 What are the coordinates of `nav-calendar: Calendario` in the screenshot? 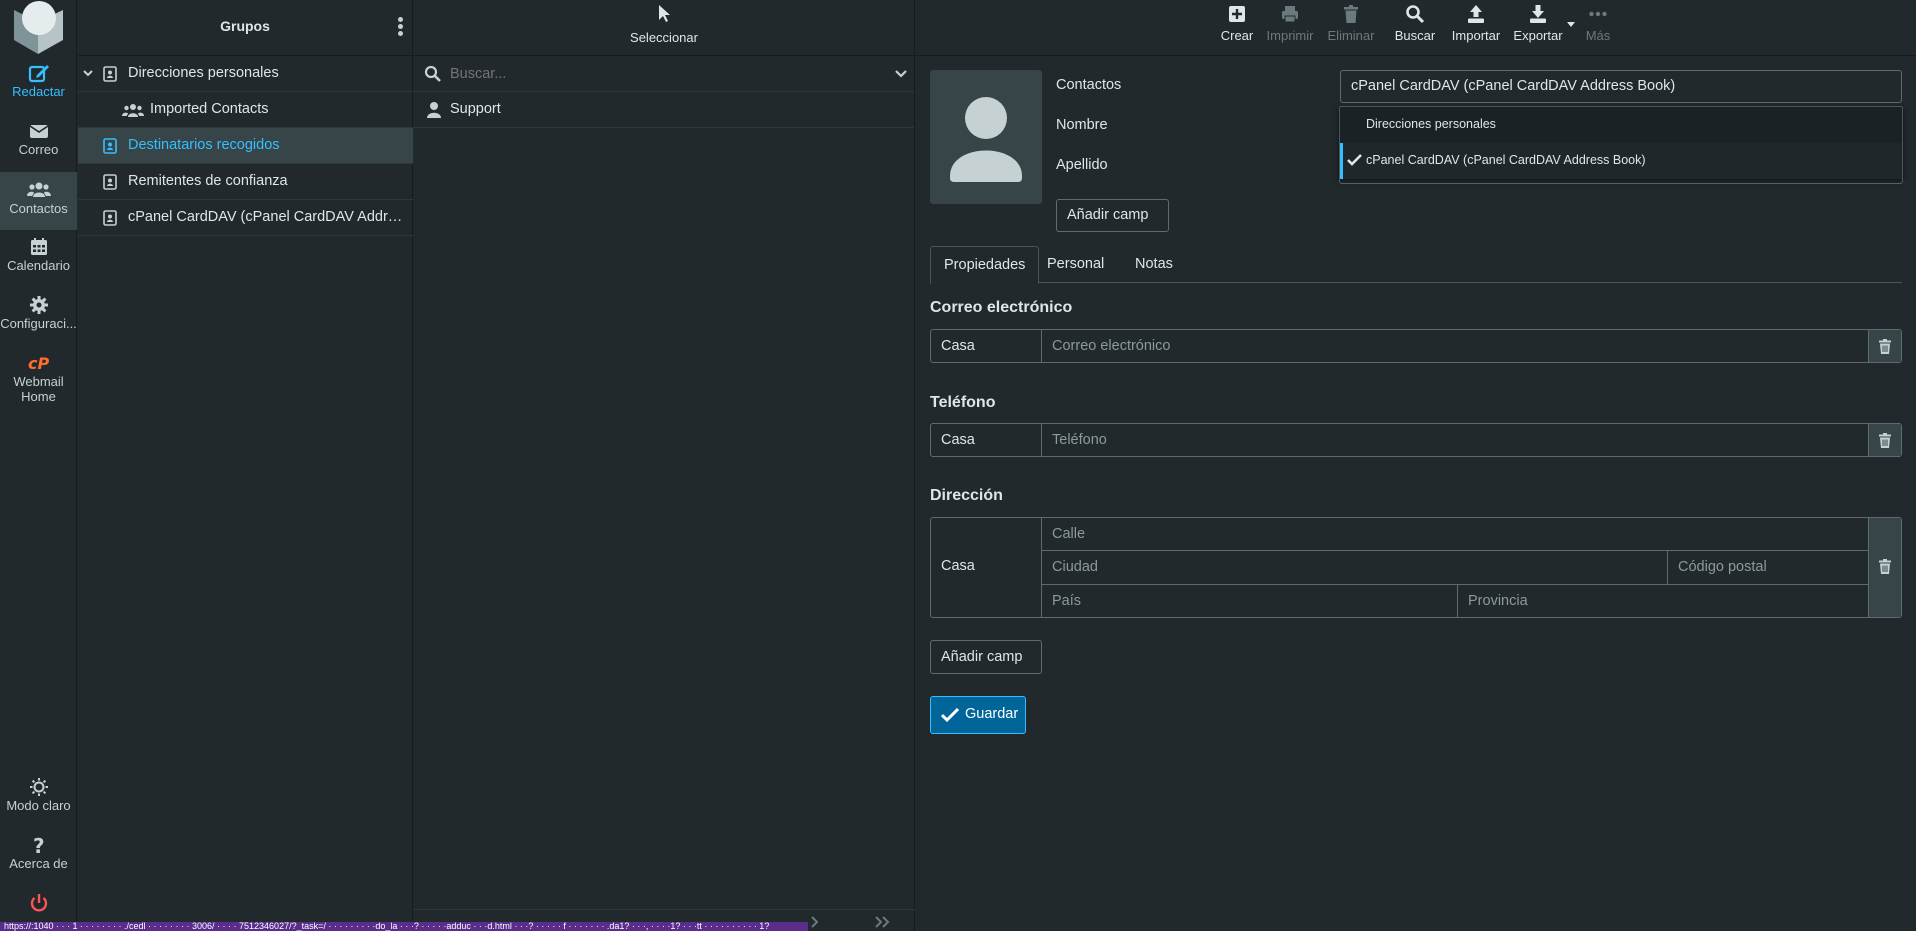 It's located at (38, 265).